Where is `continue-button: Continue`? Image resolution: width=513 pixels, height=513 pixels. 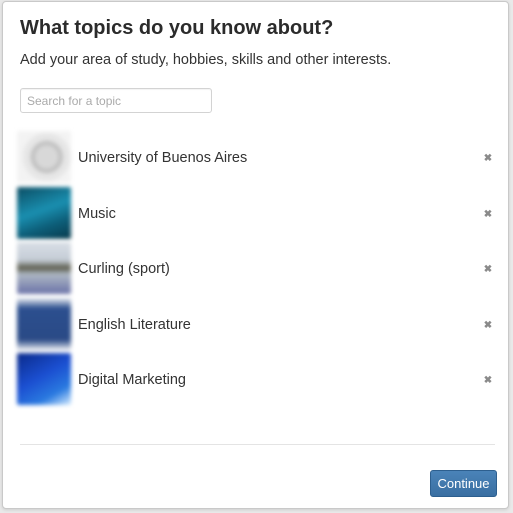 continue-button: Continue is located at coordinates (463, 483).